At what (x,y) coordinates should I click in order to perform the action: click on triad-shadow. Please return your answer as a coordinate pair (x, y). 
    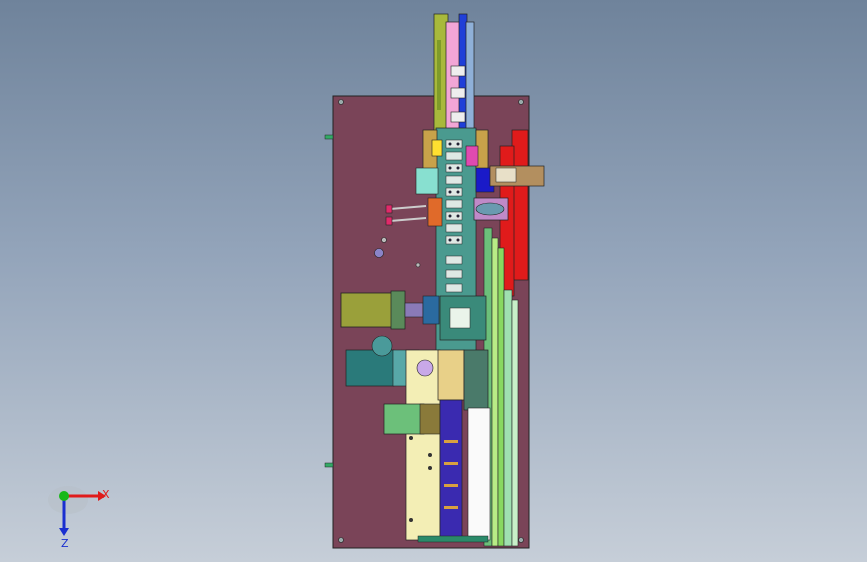
    Looking at the image, I should click on (68, 500).